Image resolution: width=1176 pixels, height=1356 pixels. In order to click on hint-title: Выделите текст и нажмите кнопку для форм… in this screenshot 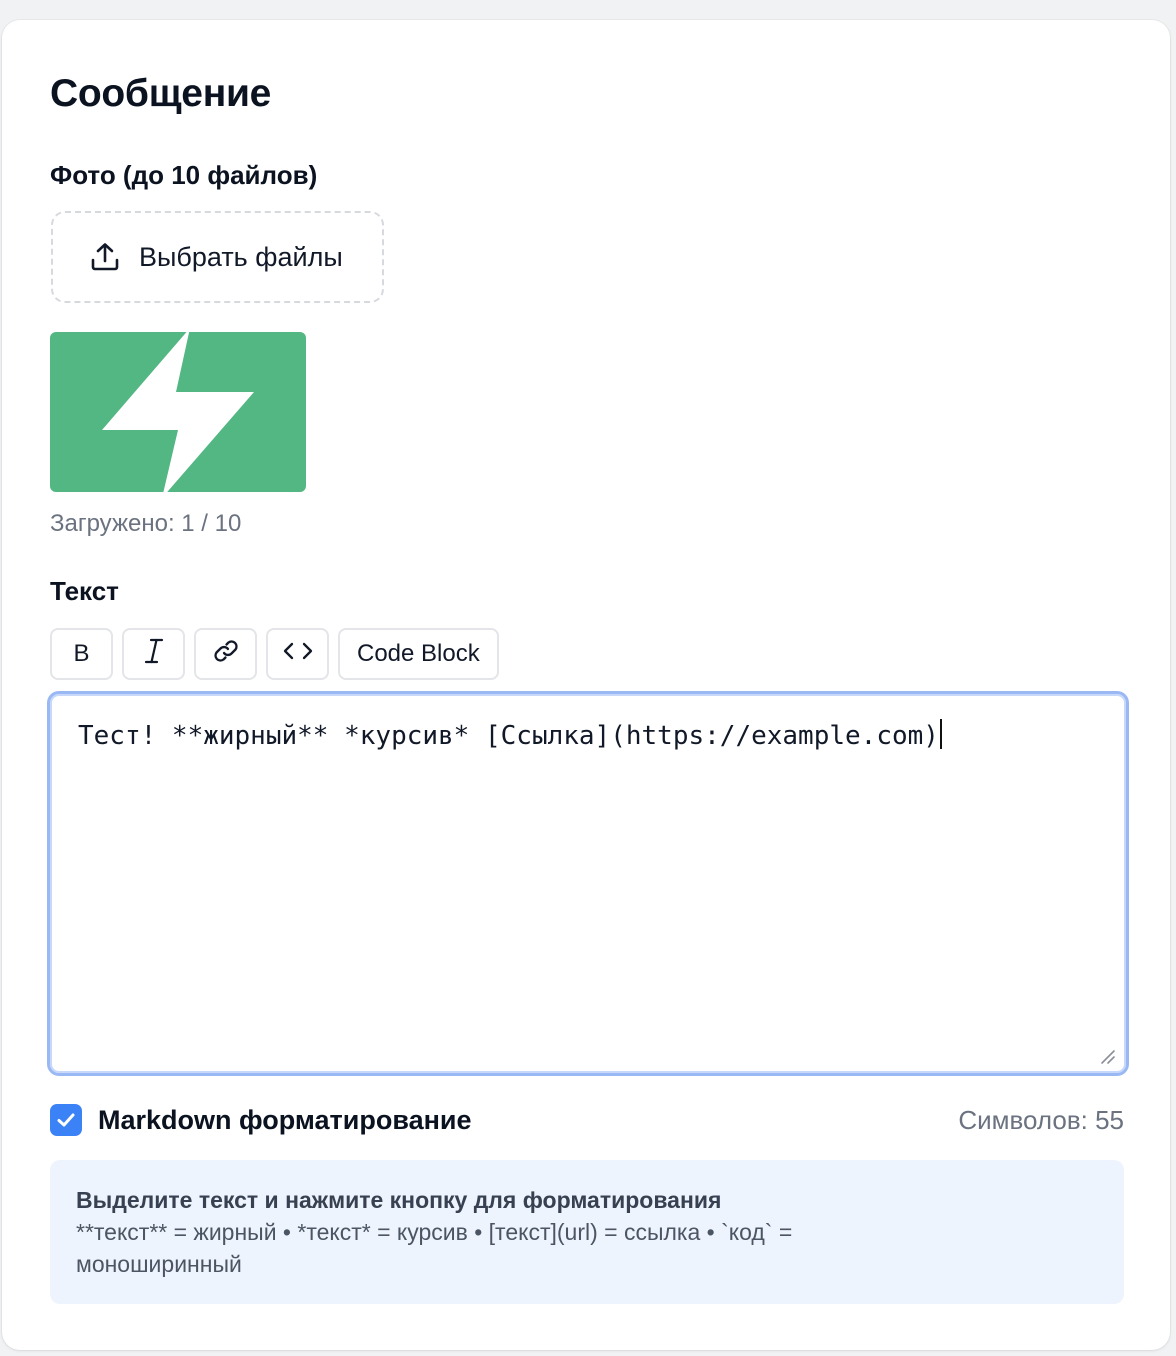, I will do `click(399, 1200)`.